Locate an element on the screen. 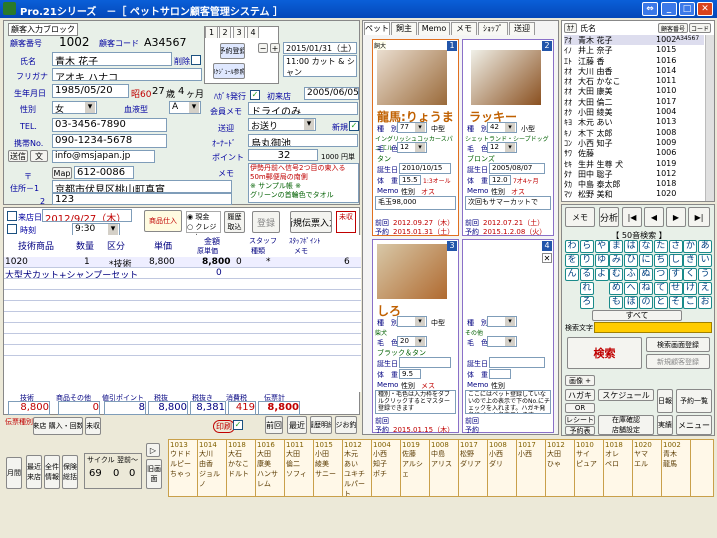 This screenshot has height=538, width=717. name-field: 青木 花子 is located at coordinates (112, 59).